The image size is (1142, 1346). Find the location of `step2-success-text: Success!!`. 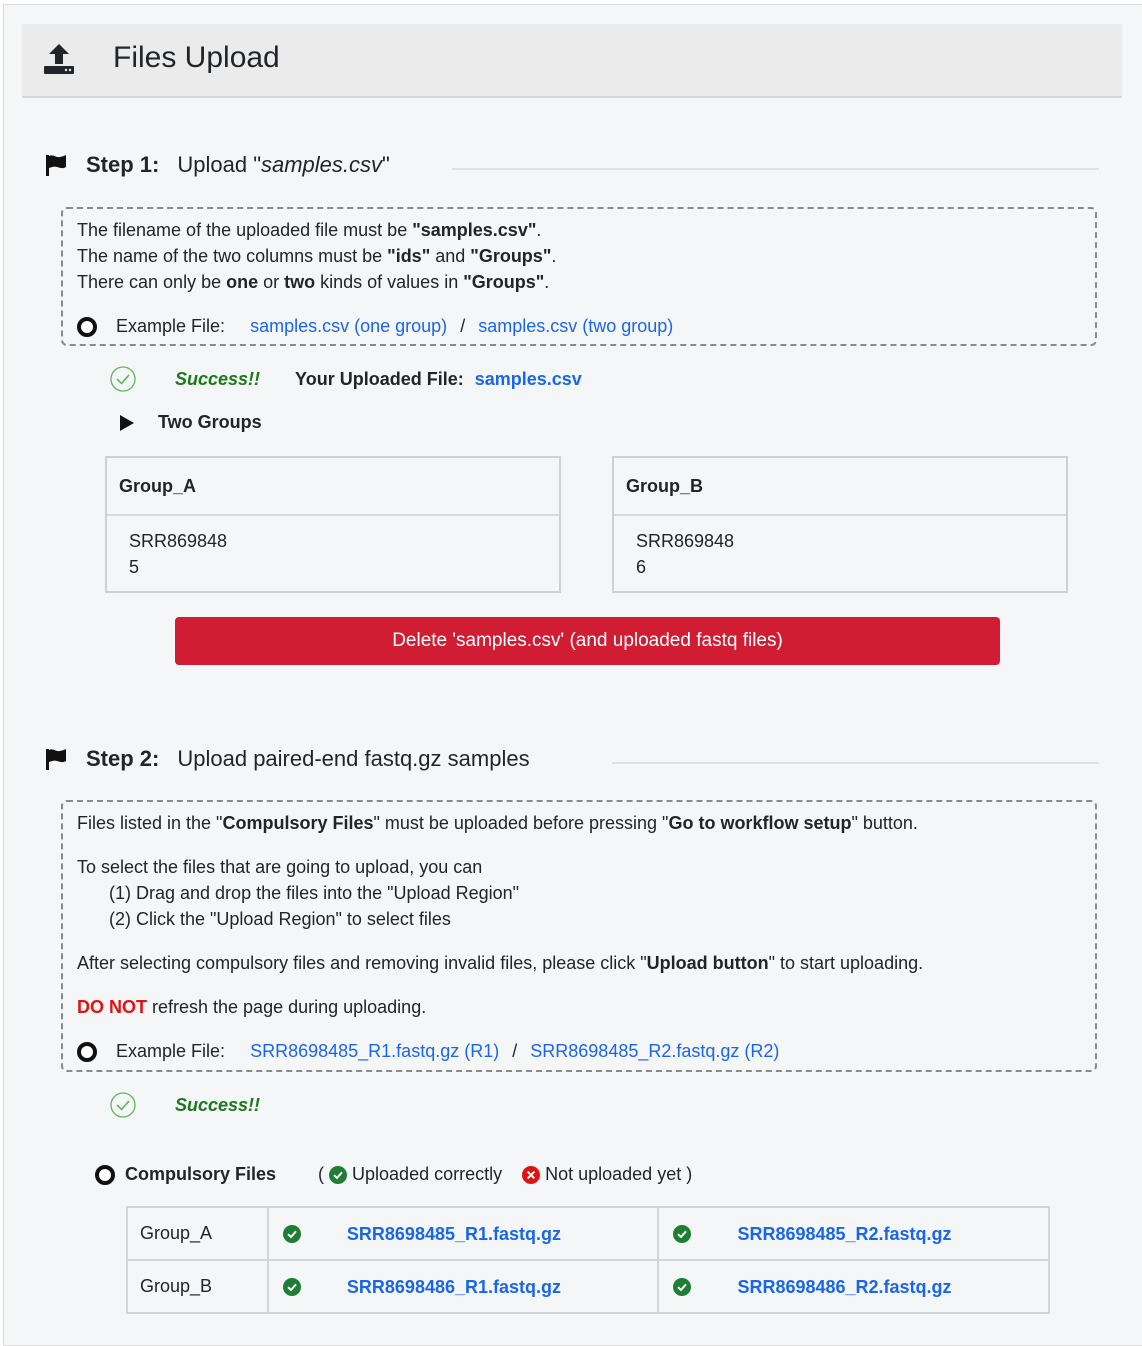

step2-success-text: Success!! is located at coordinates (218, 1104).